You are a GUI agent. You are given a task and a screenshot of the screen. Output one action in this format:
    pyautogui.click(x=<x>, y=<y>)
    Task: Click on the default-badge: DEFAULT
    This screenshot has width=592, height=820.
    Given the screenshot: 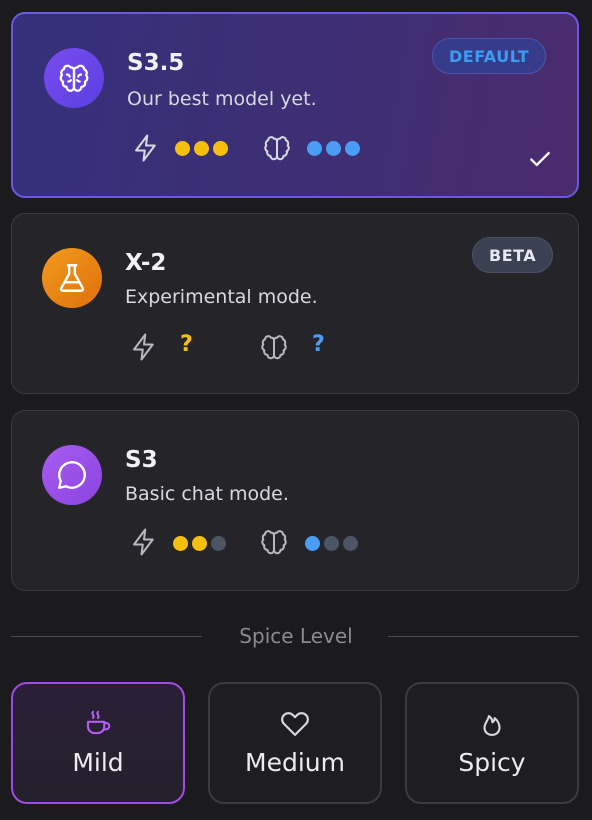 What is the action you would take?
    pyautogui.click(x=489, y=56)
    